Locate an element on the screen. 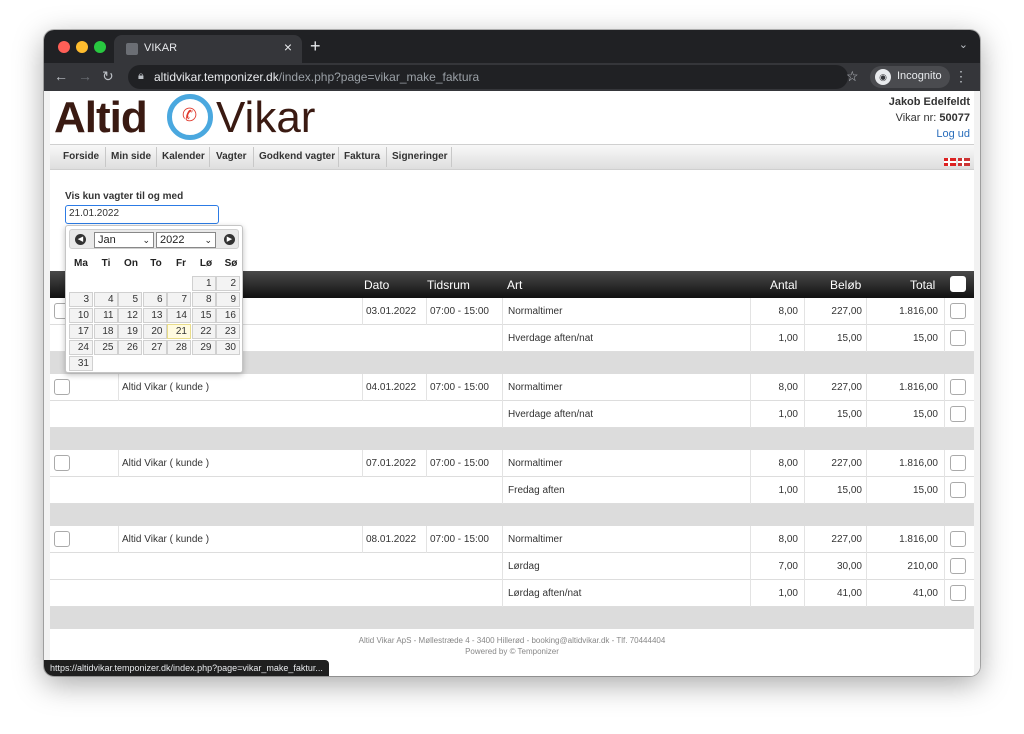 The image size is (1024, 734). calendar-day: 4 is located at coordinates (105, 299).